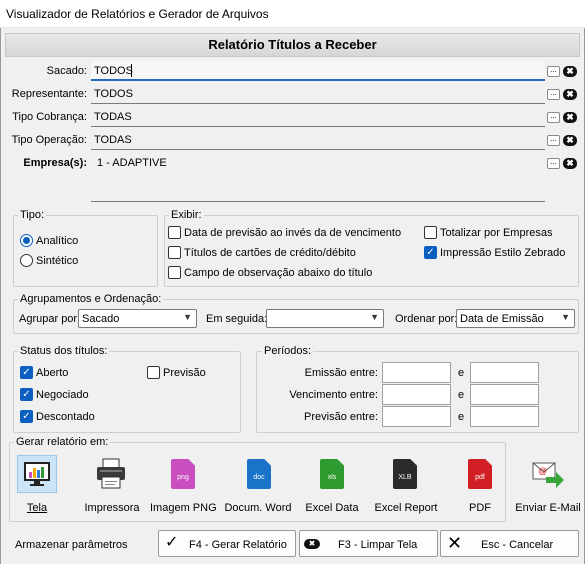  What do you see at coordinates (318, 117) in the screenshot?
I see `tipo-cobranca-field: TODAS` at bounding box center [318, 117].